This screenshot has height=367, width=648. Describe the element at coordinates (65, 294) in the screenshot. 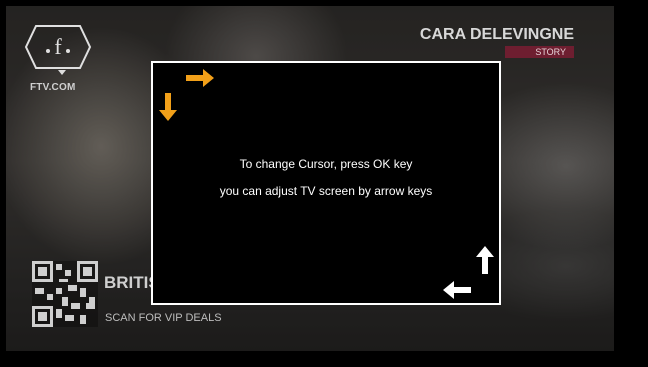

I see `qr-code-icon` at that location.